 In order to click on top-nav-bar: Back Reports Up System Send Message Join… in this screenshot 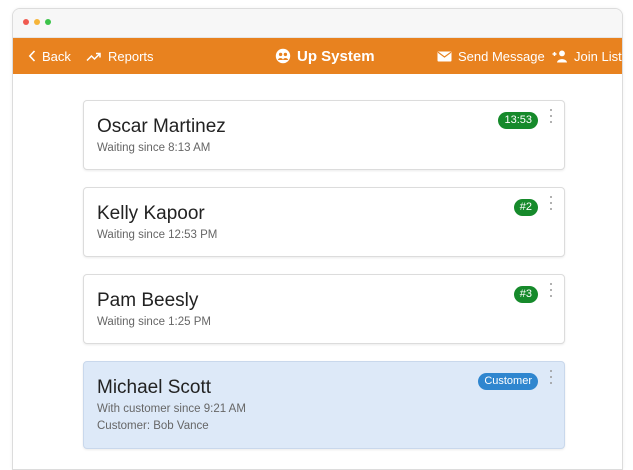, I will do `click(317, 56)`.